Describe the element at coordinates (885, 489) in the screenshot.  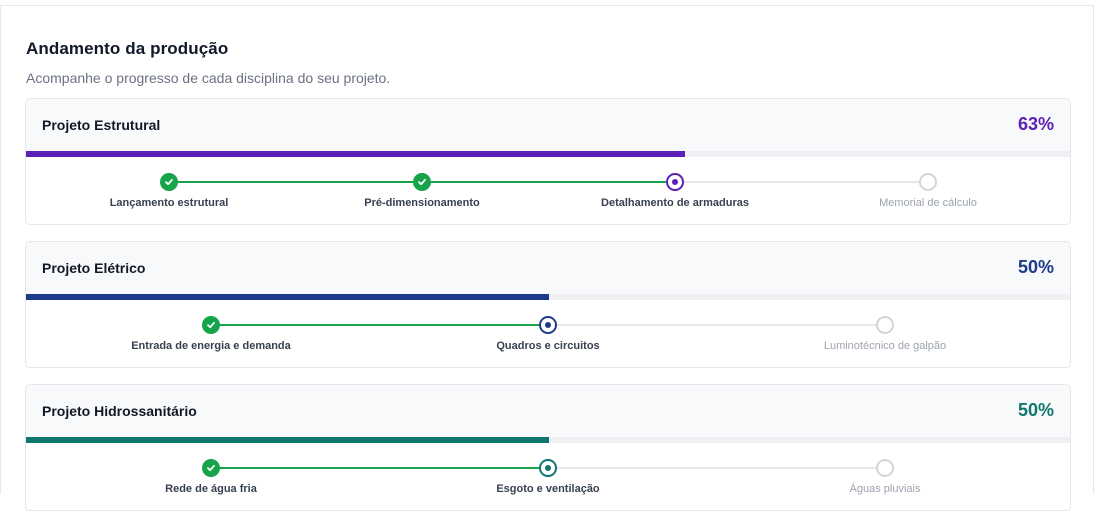
I see `step-label: Águas pluviais` at that location.